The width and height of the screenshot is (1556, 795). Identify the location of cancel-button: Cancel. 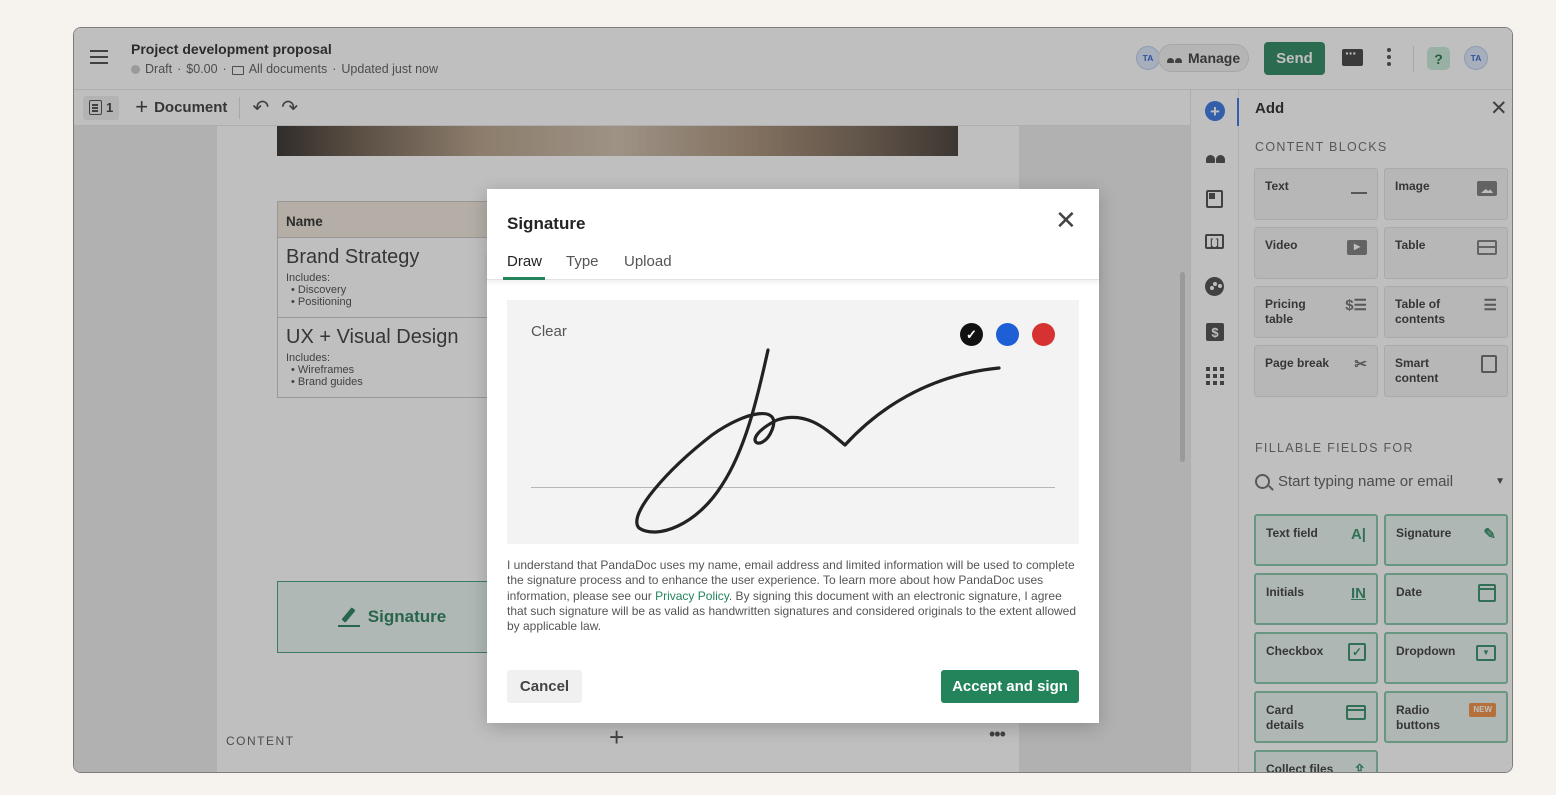
(544, 686).